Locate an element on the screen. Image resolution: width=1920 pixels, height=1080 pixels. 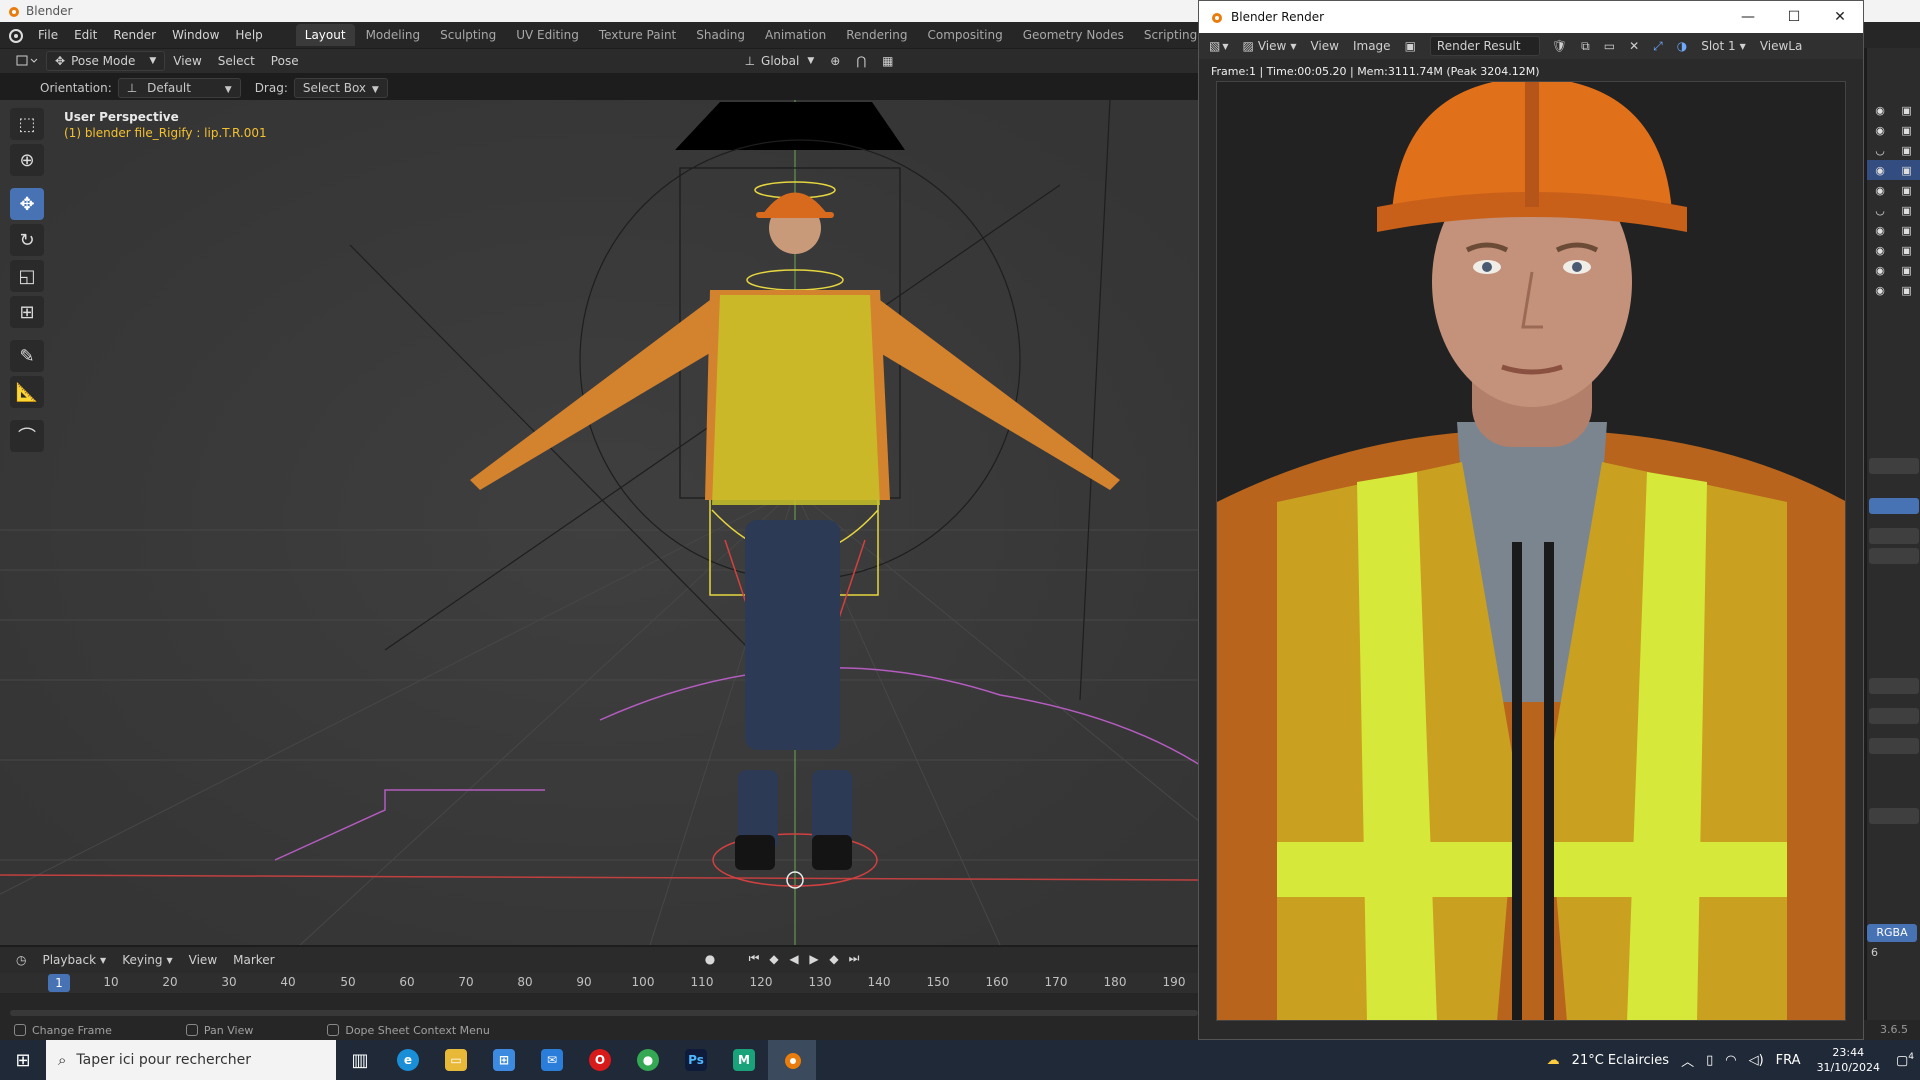
weather-text: 21°C Eclaircies is located at coordinates (1620, 1060).